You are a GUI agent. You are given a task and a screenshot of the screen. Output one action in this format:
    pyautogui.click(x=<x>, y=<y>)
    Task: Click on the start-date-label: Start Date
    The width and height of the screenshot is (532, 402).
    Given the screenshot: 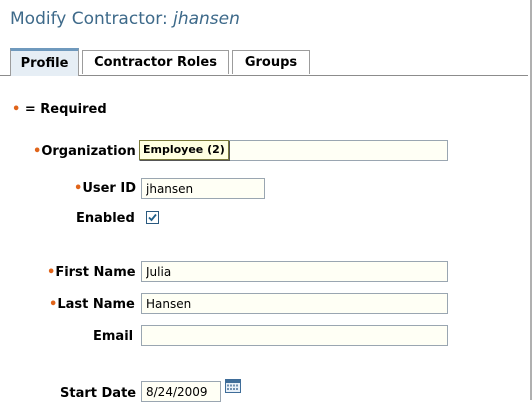 What is the action you would take?
    pyautogui.click(x=98, y=393)
    